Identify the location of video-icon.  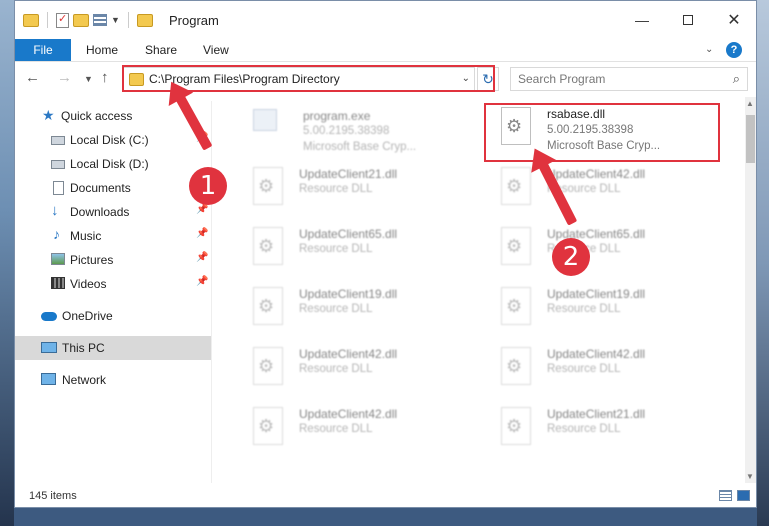
(58, 283).